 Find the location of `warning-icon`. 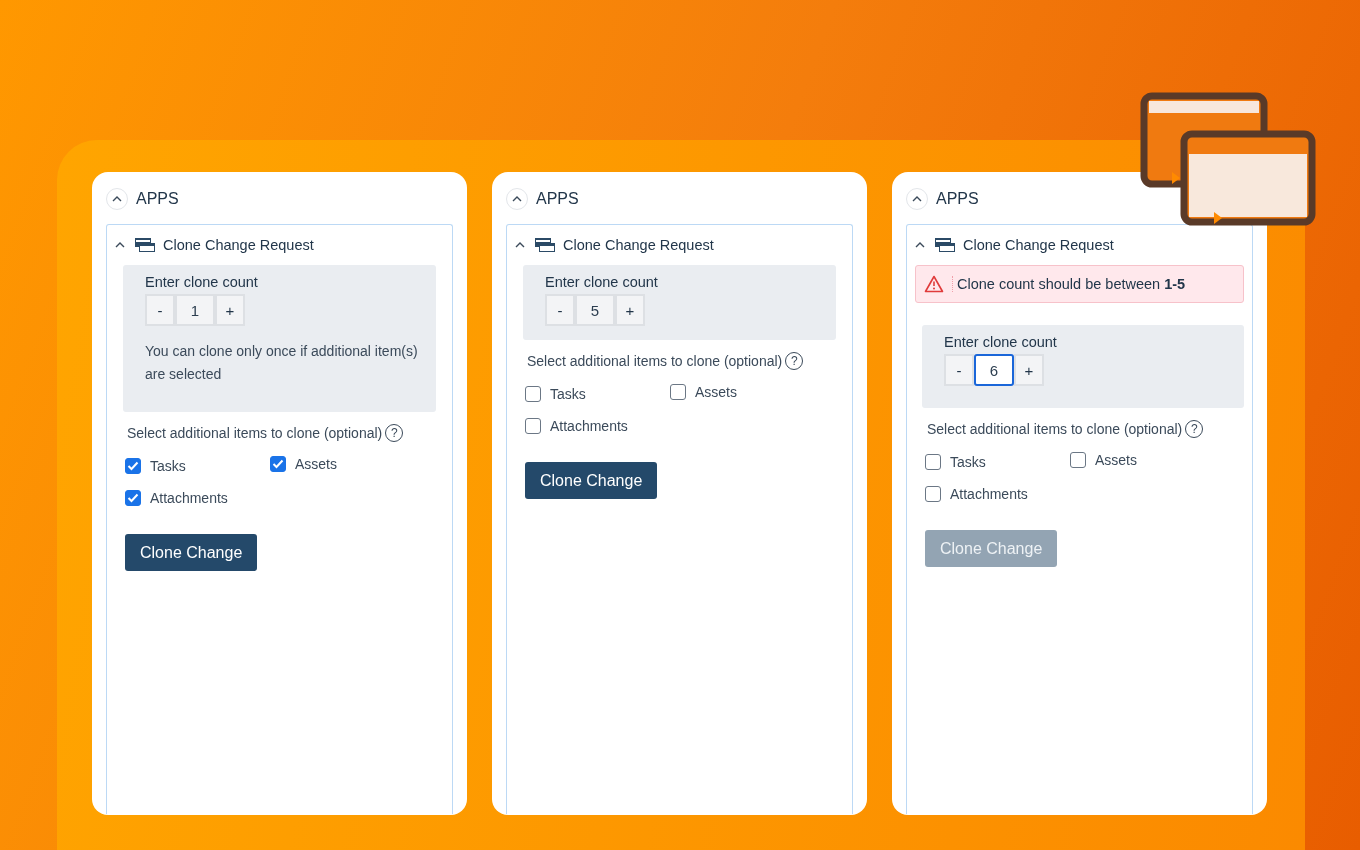

warning-icon is located at coordinates (934, 284).